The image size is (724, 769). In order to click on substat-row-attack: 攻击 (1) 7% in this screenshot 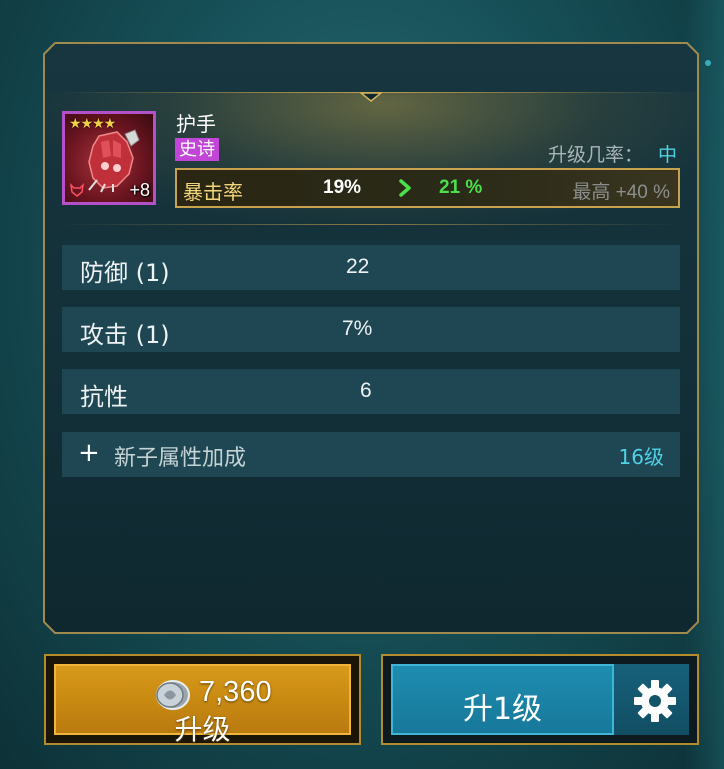, I will do `click(371, 329)`.